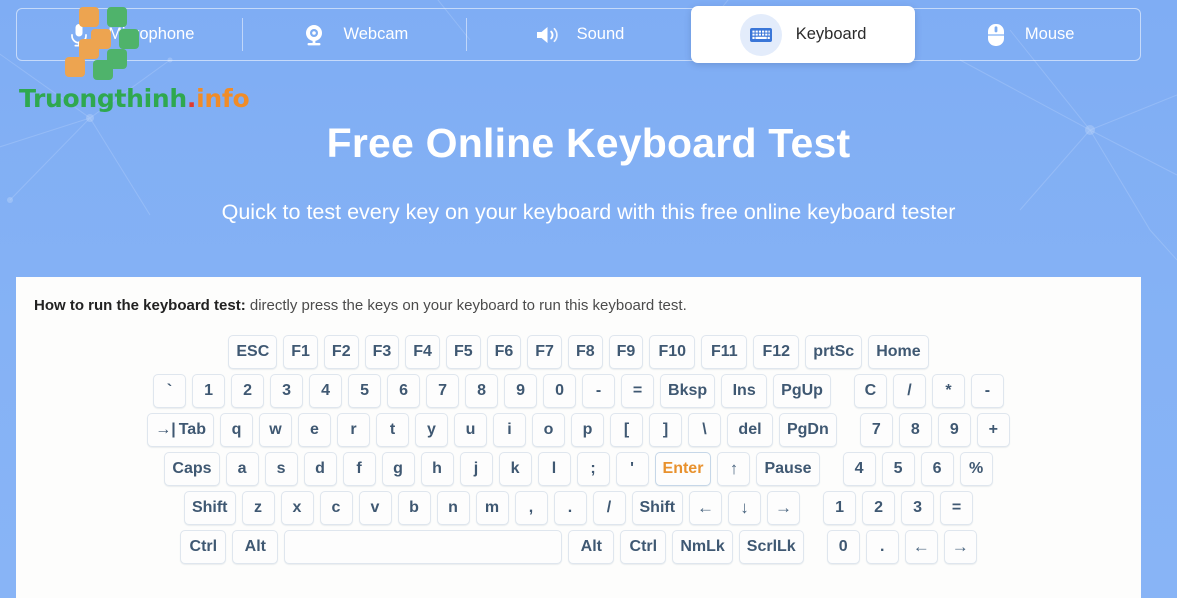 Image resolution: width=1177 pixels, height=598 pixels. What do you see at coordinates (192, 469) in the screenshot?
I see `key-caps: Caps` at bounding box center [192, 469].